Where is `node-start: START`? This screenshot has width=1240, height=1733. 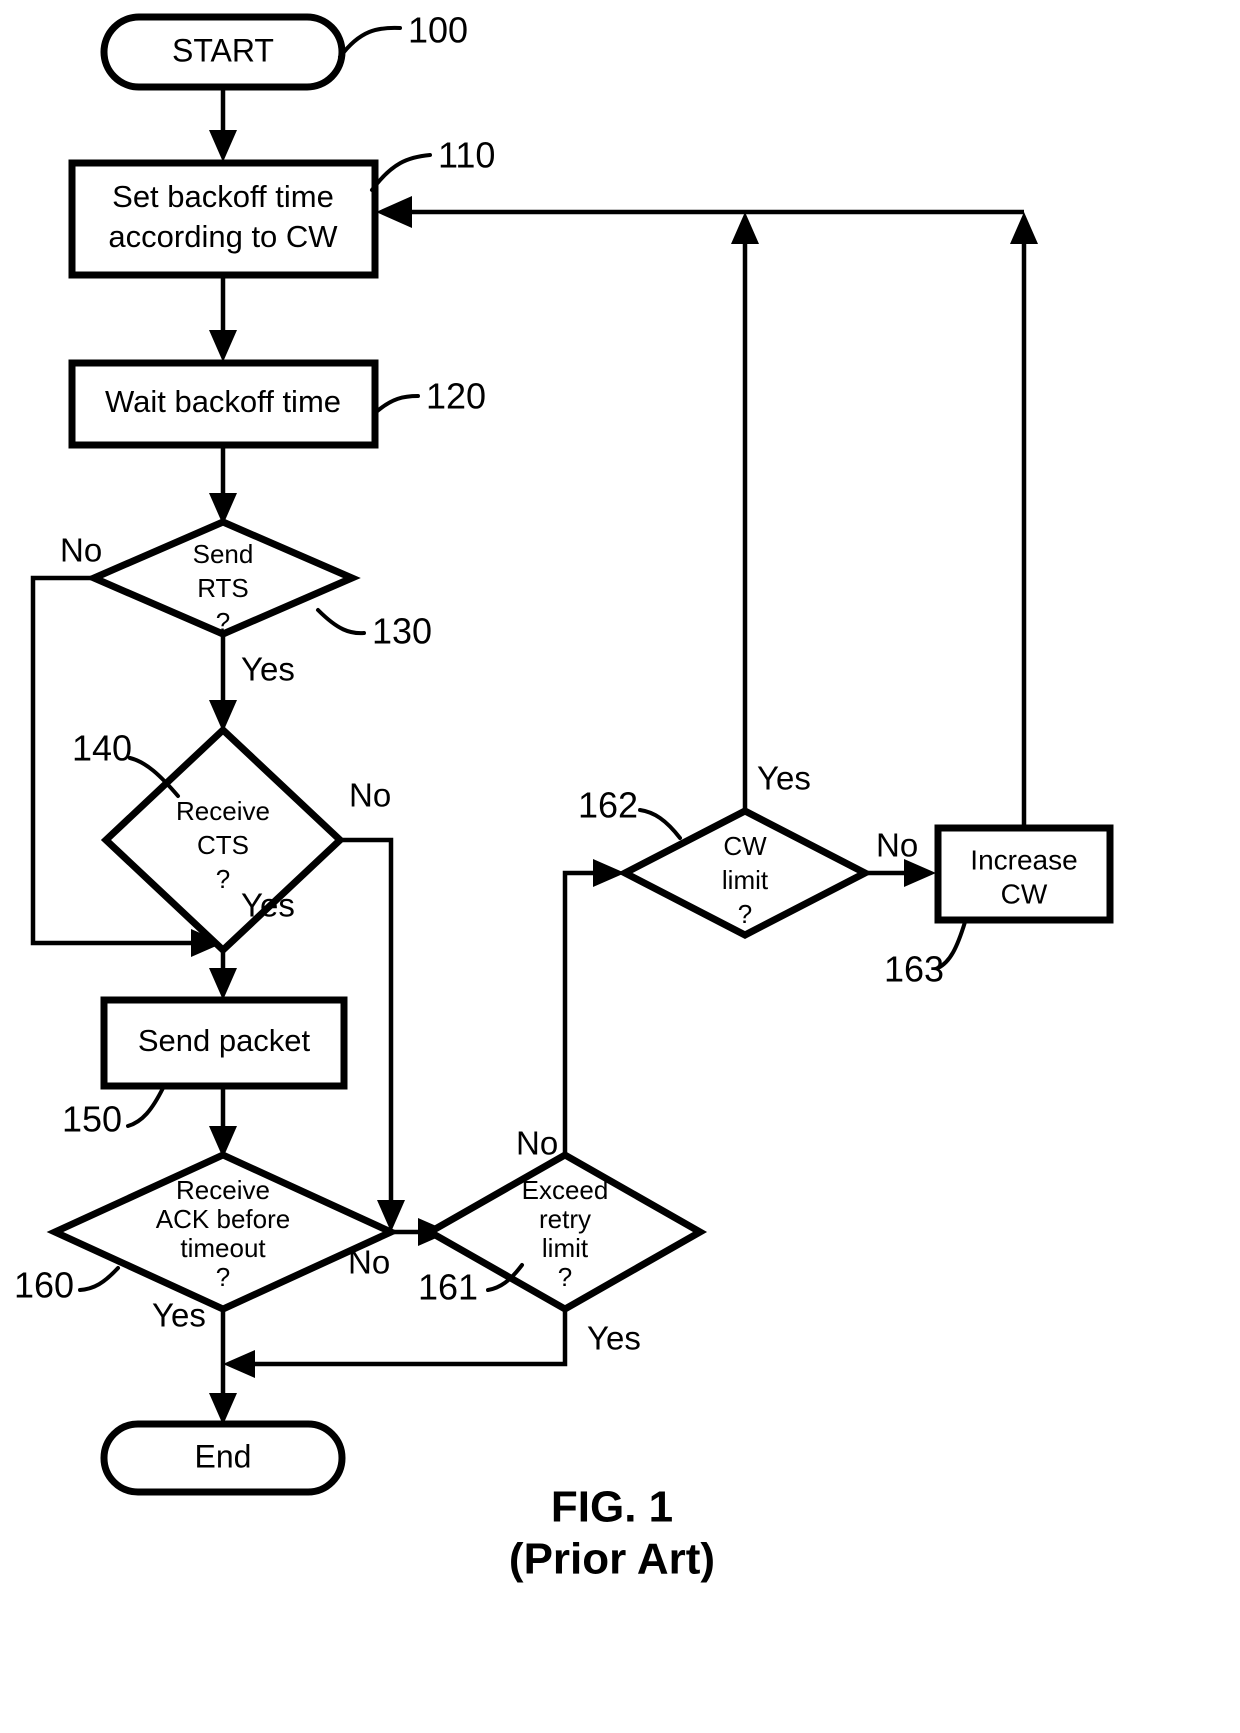 node-start: START is located at coordinates (223, 52).